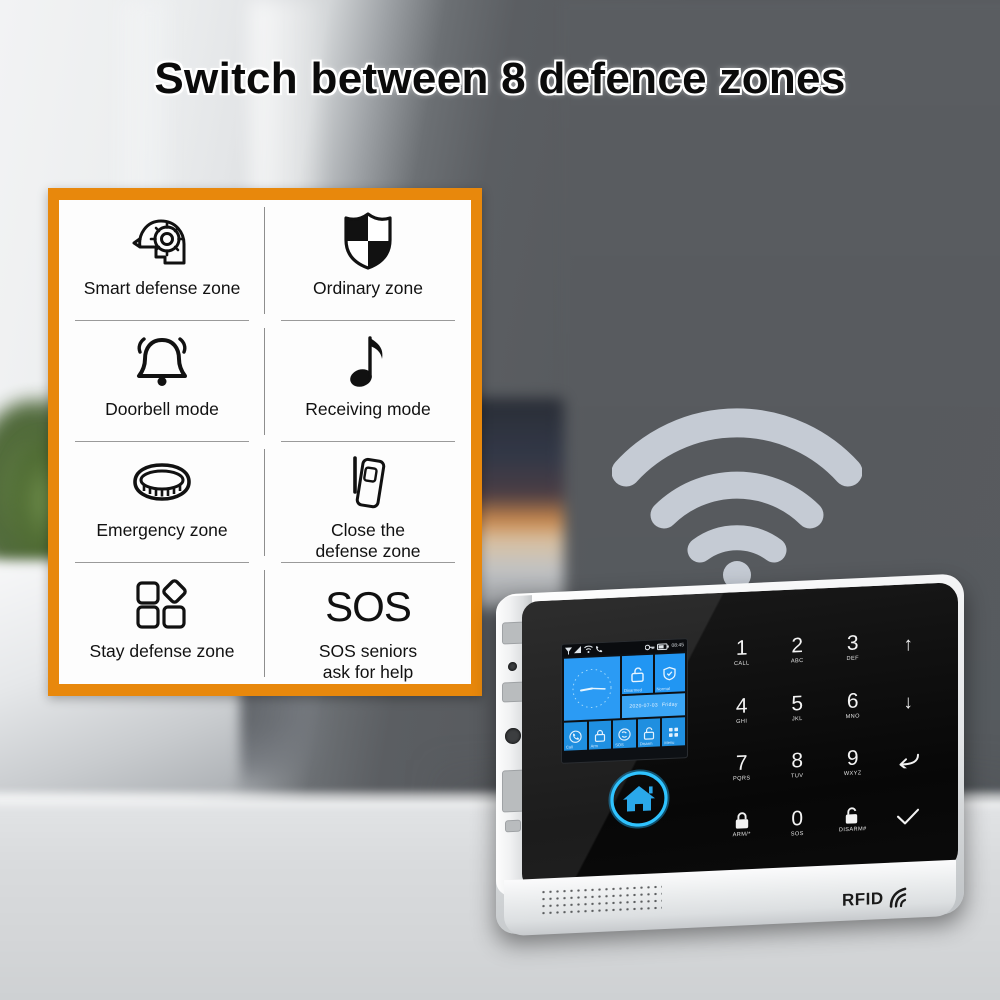 This screenshot has width=1000, height=1000. Describe the element at coordinates (741, 664) in the screenshot. I see `key-sublabel: CALL` at that location.